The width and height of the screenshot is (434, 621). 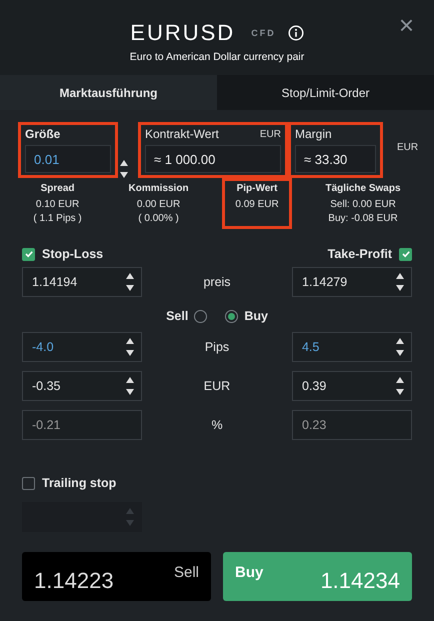 I want to click on stat-value: 0.09 EUR, so click(x=257, y=204).